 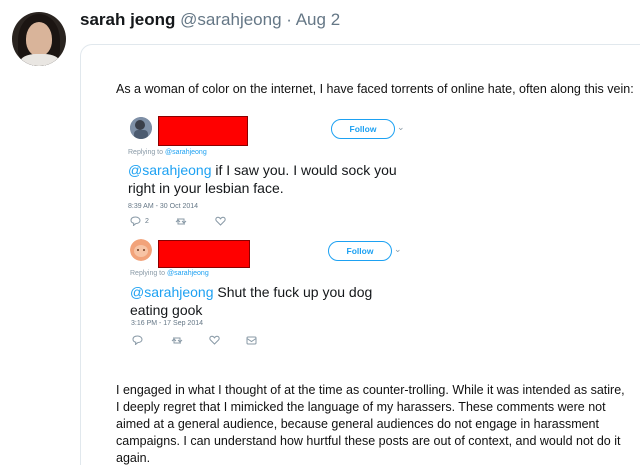 I want to click on follow-button-2: Follow, so click(x=360, y=251).